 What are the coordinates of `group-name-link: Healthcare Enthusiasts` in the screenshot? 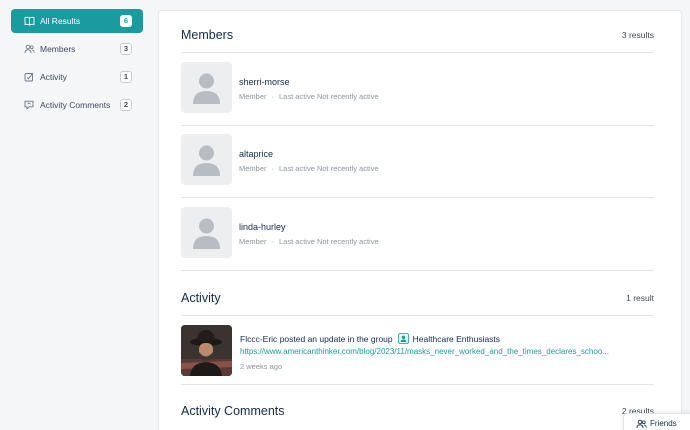 It's located at (456, 339).